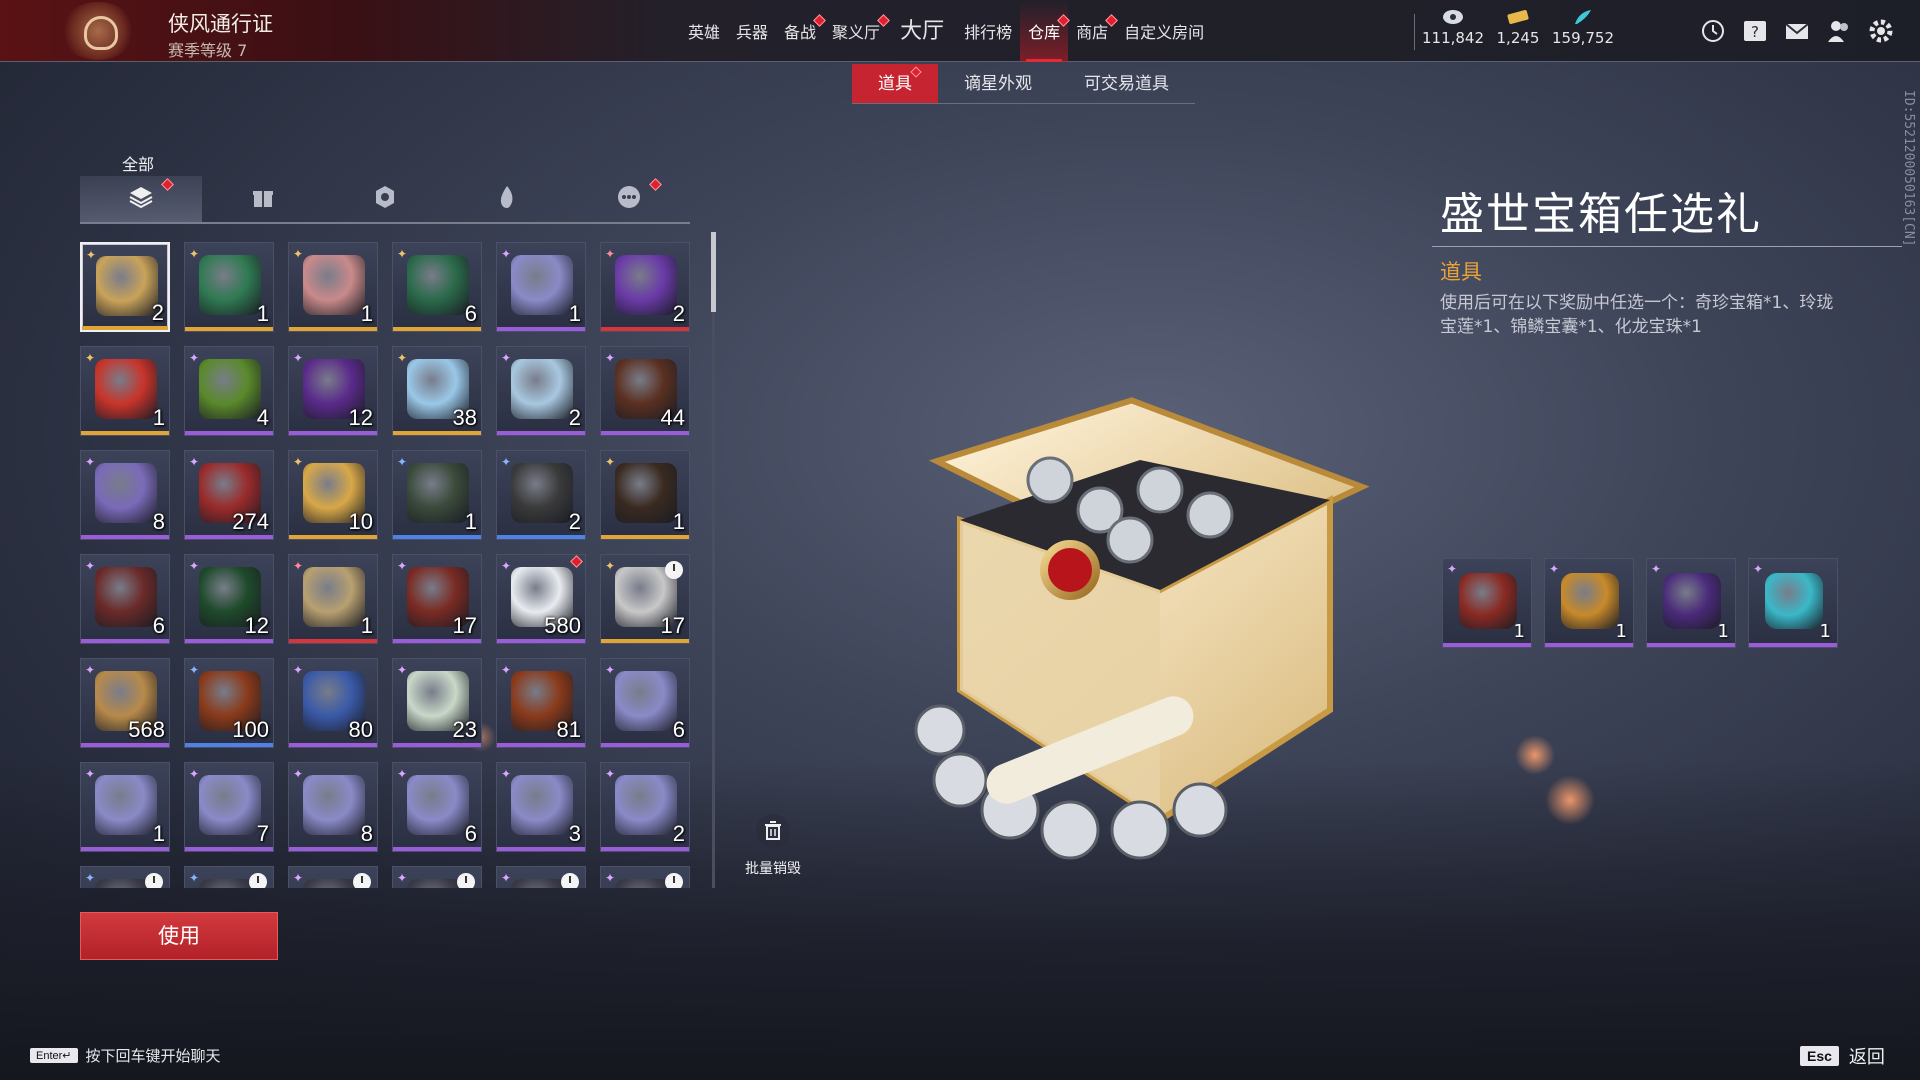 This screenshot has height=1080, width=1920. Describe the element at coordinates (1142, 628) in the screenshot. I see `treasure-chest-icon` at that location.